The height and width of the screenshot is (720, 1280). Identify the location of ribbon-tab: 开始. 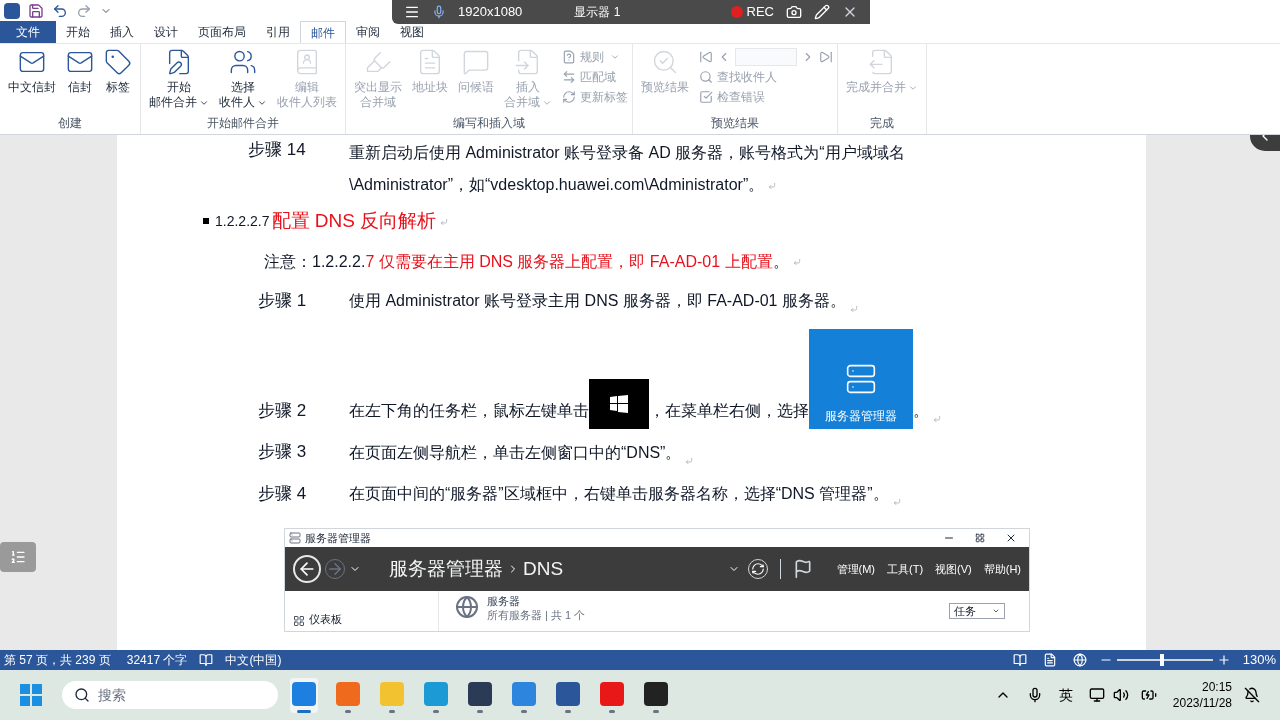
(78, 32).